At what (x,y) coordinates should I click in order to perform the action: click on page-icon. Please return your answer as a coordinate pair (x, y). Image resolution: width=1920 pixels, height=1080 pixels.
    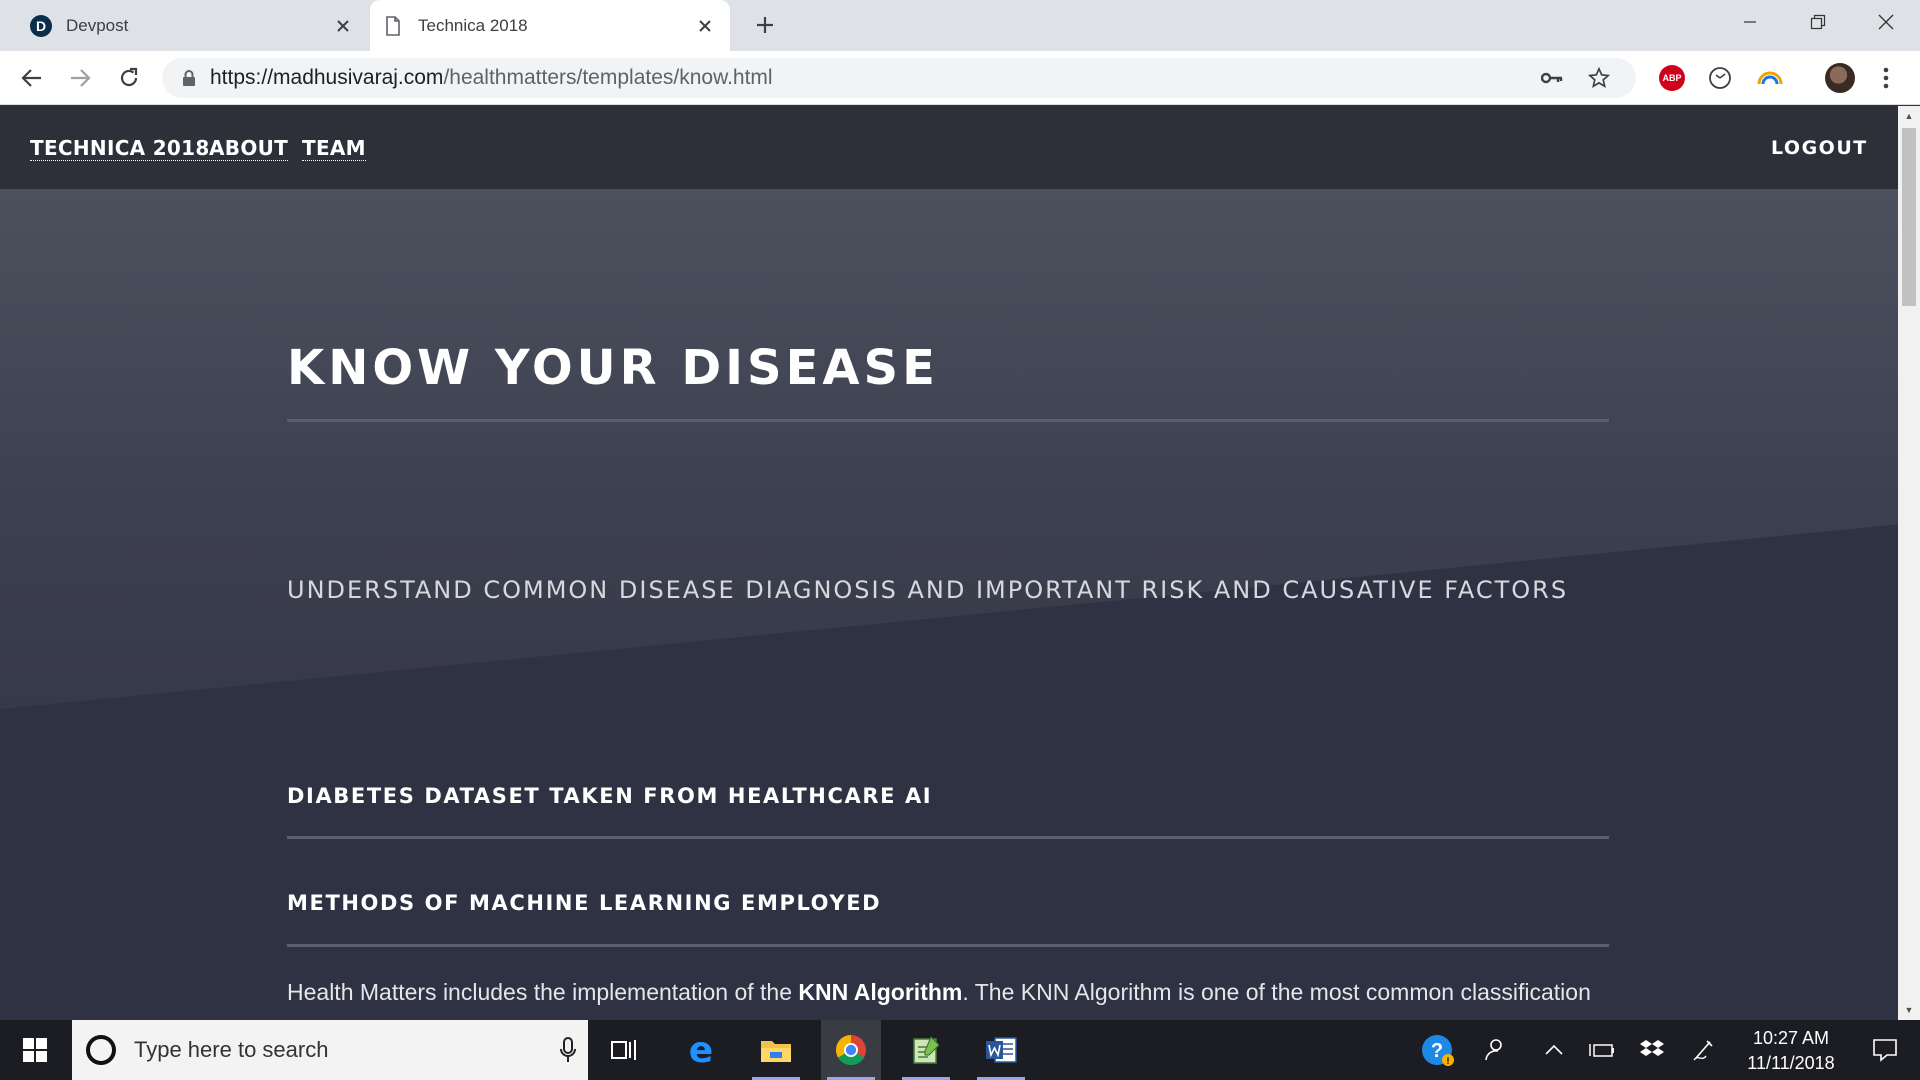
    Looking at the image, I should click on (393, 26).